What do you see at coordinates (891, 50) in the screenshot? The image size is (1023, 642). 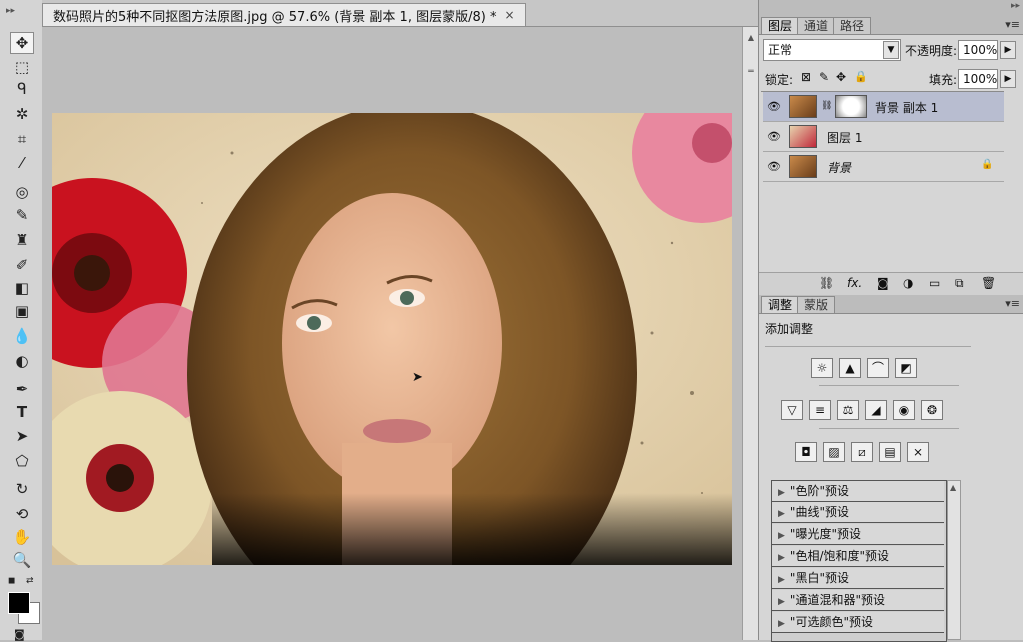 I see `chevron-down-icon: ▼` at bounding box center [891, 50].